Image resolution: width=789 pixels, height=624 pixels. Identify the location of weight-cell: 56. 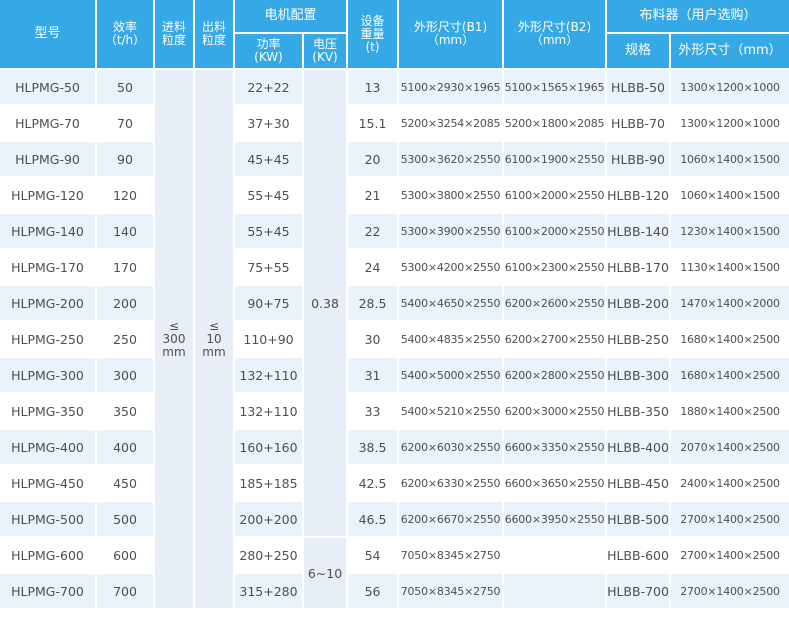
(374, 592).